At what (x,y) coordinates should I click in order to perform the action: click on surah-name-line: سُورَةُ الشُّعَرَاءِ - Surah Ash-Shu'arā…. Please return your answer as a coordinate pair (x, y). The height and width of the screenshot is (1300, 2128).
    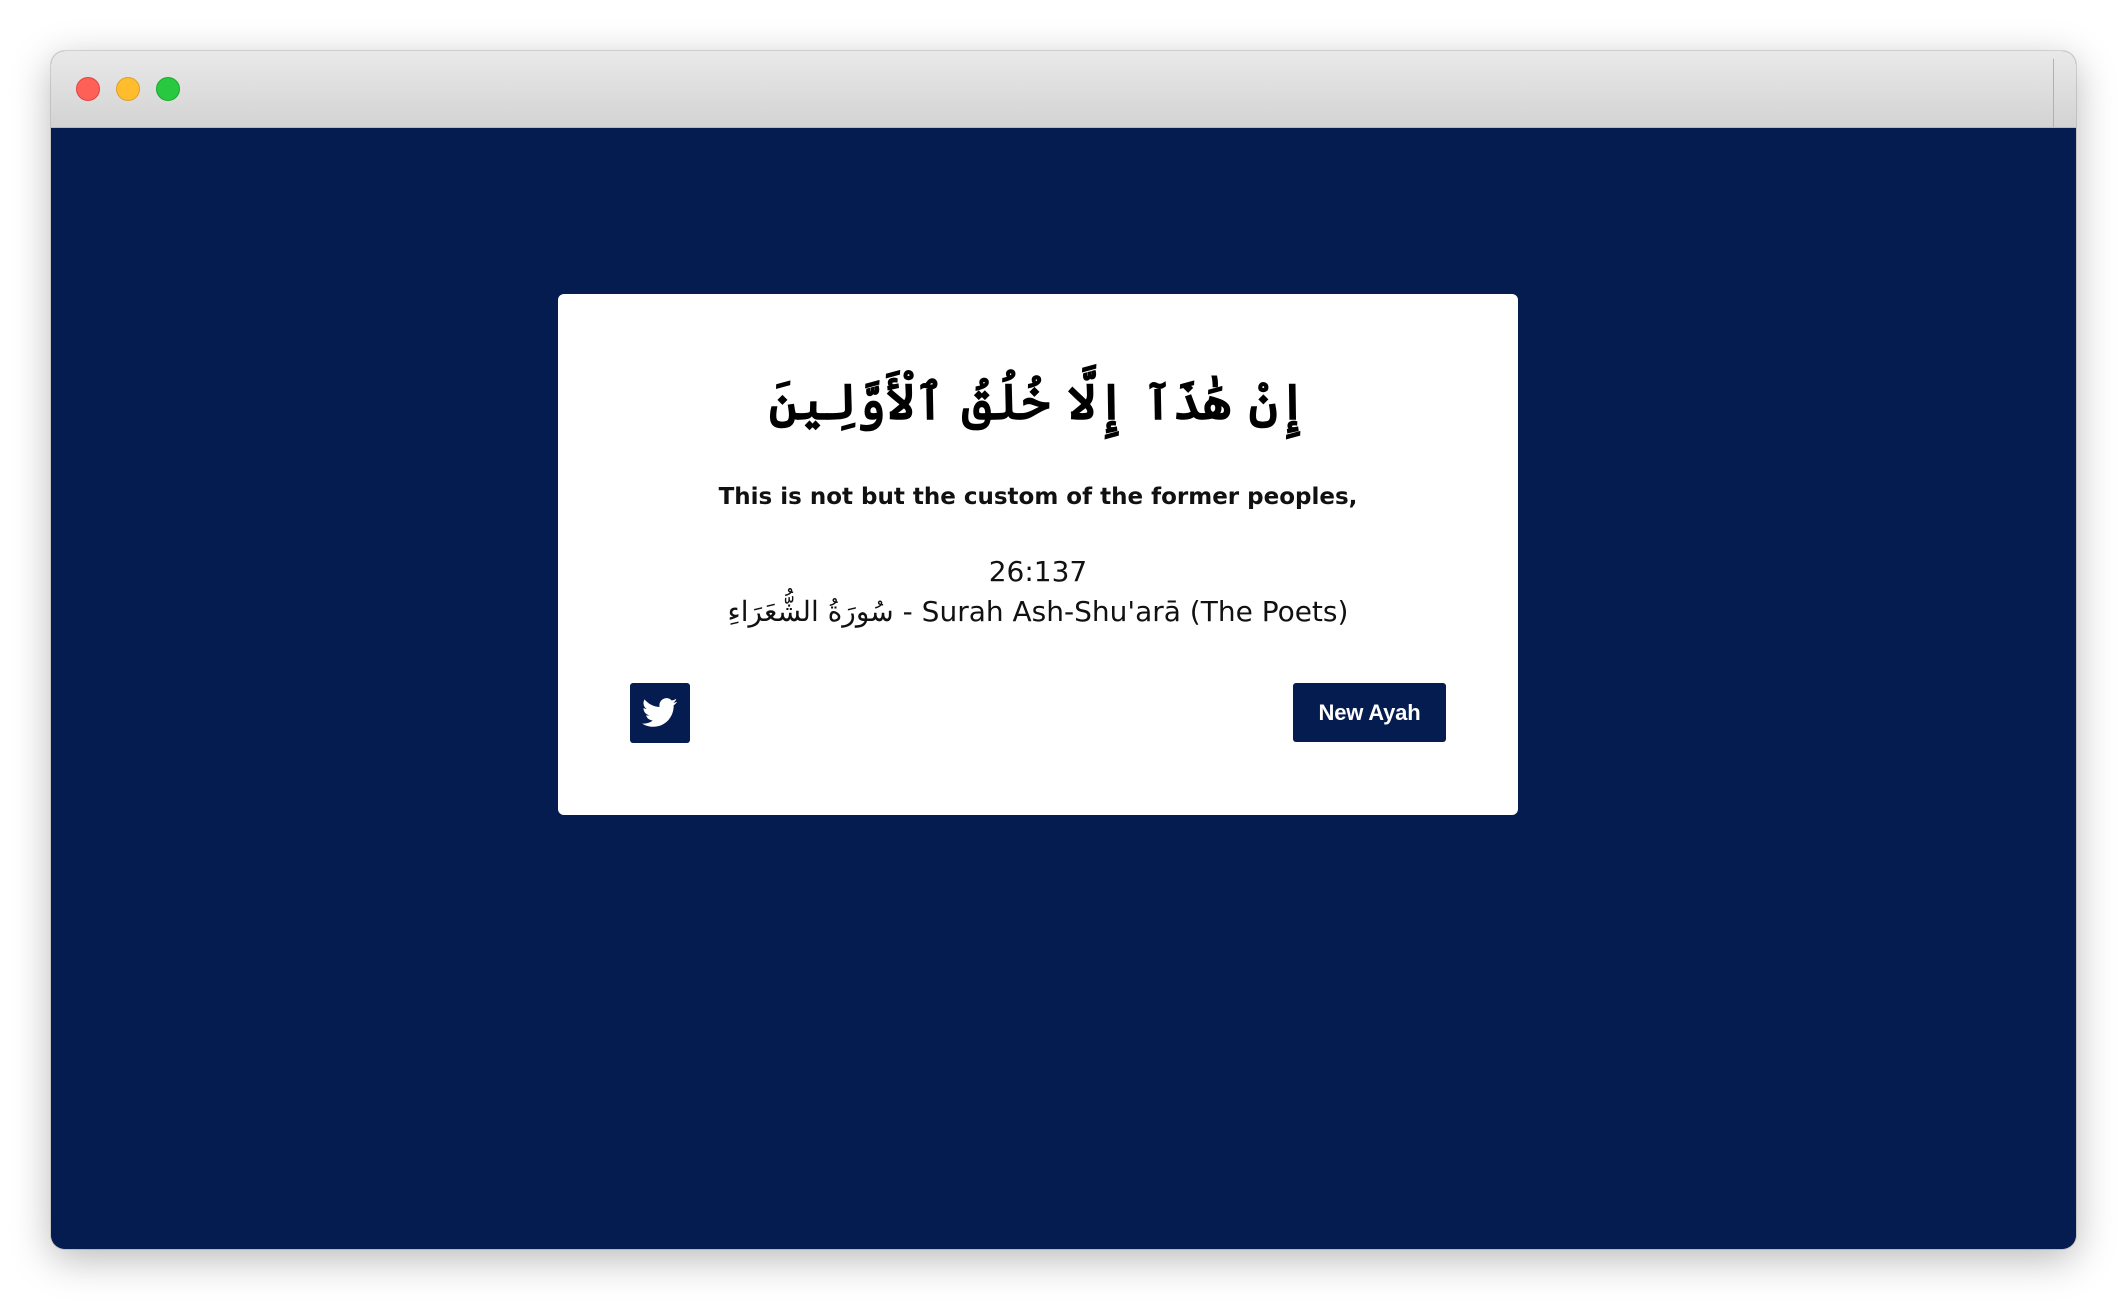
    Looking at the image, I should click on (1038, 612).